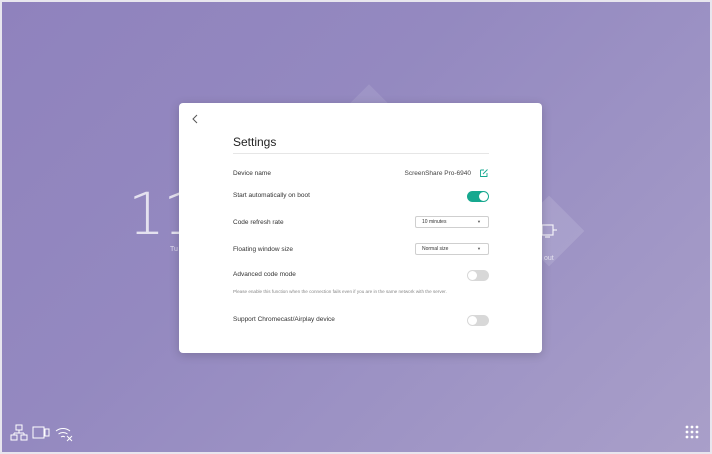  What do you see at coordinates (434, 222) in the screenshot?
I see `code-refresh-selected: 10 minutes` at bounding box center [434, 222].